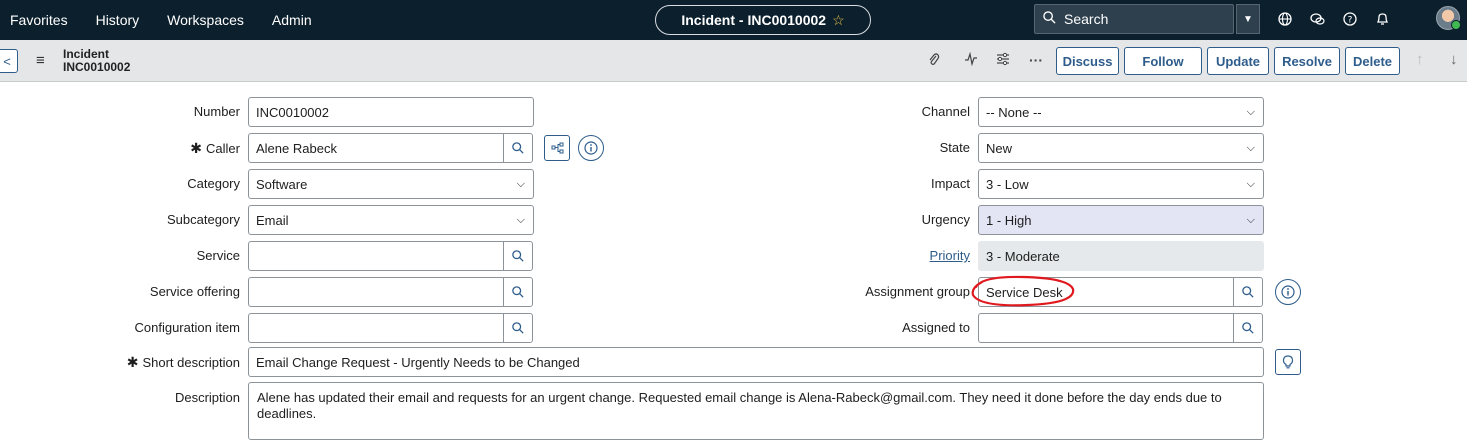  What do you see at coordinates (1134, 19) in the screenshot?
I see `global-search: Search` at bounding box center [1134, 19].